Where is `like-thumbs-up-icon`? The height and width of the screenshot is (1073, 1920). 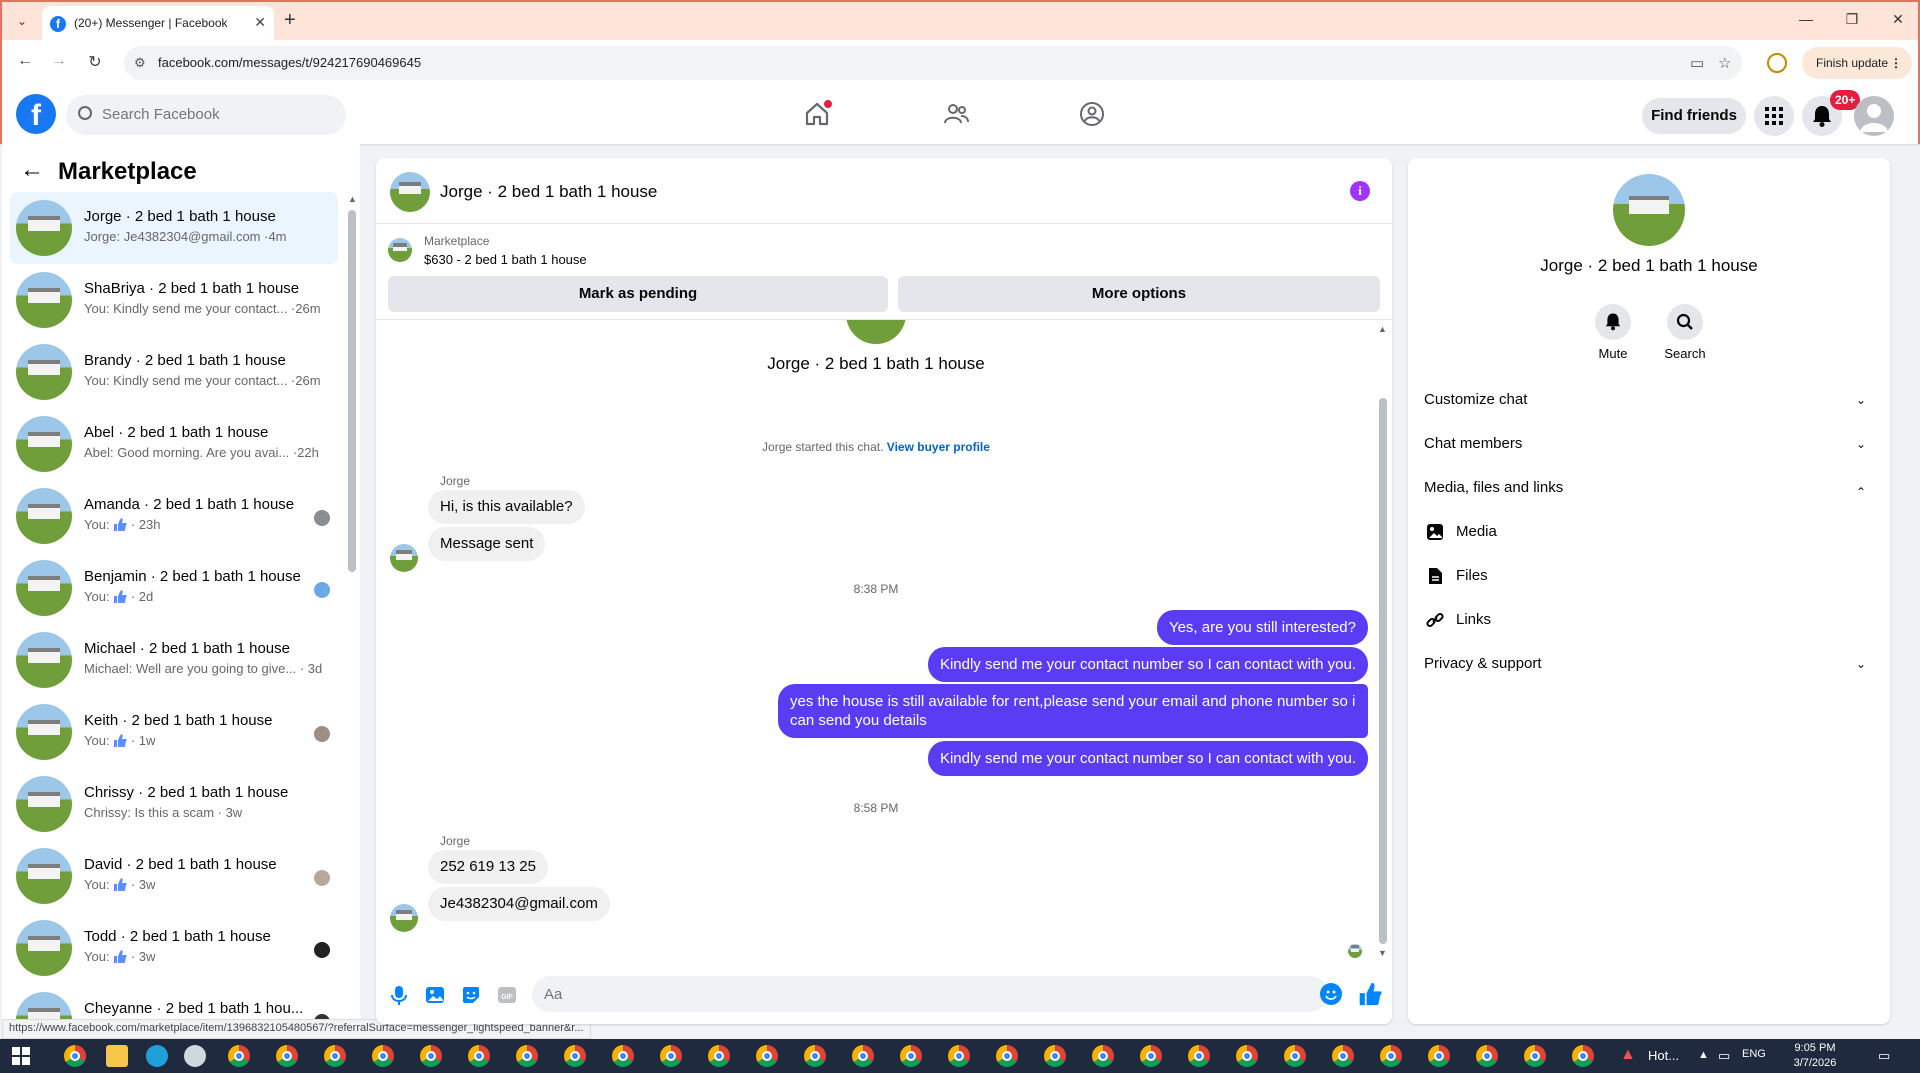 like-thumbs-up-icon is located at coordinates (1370, 994).